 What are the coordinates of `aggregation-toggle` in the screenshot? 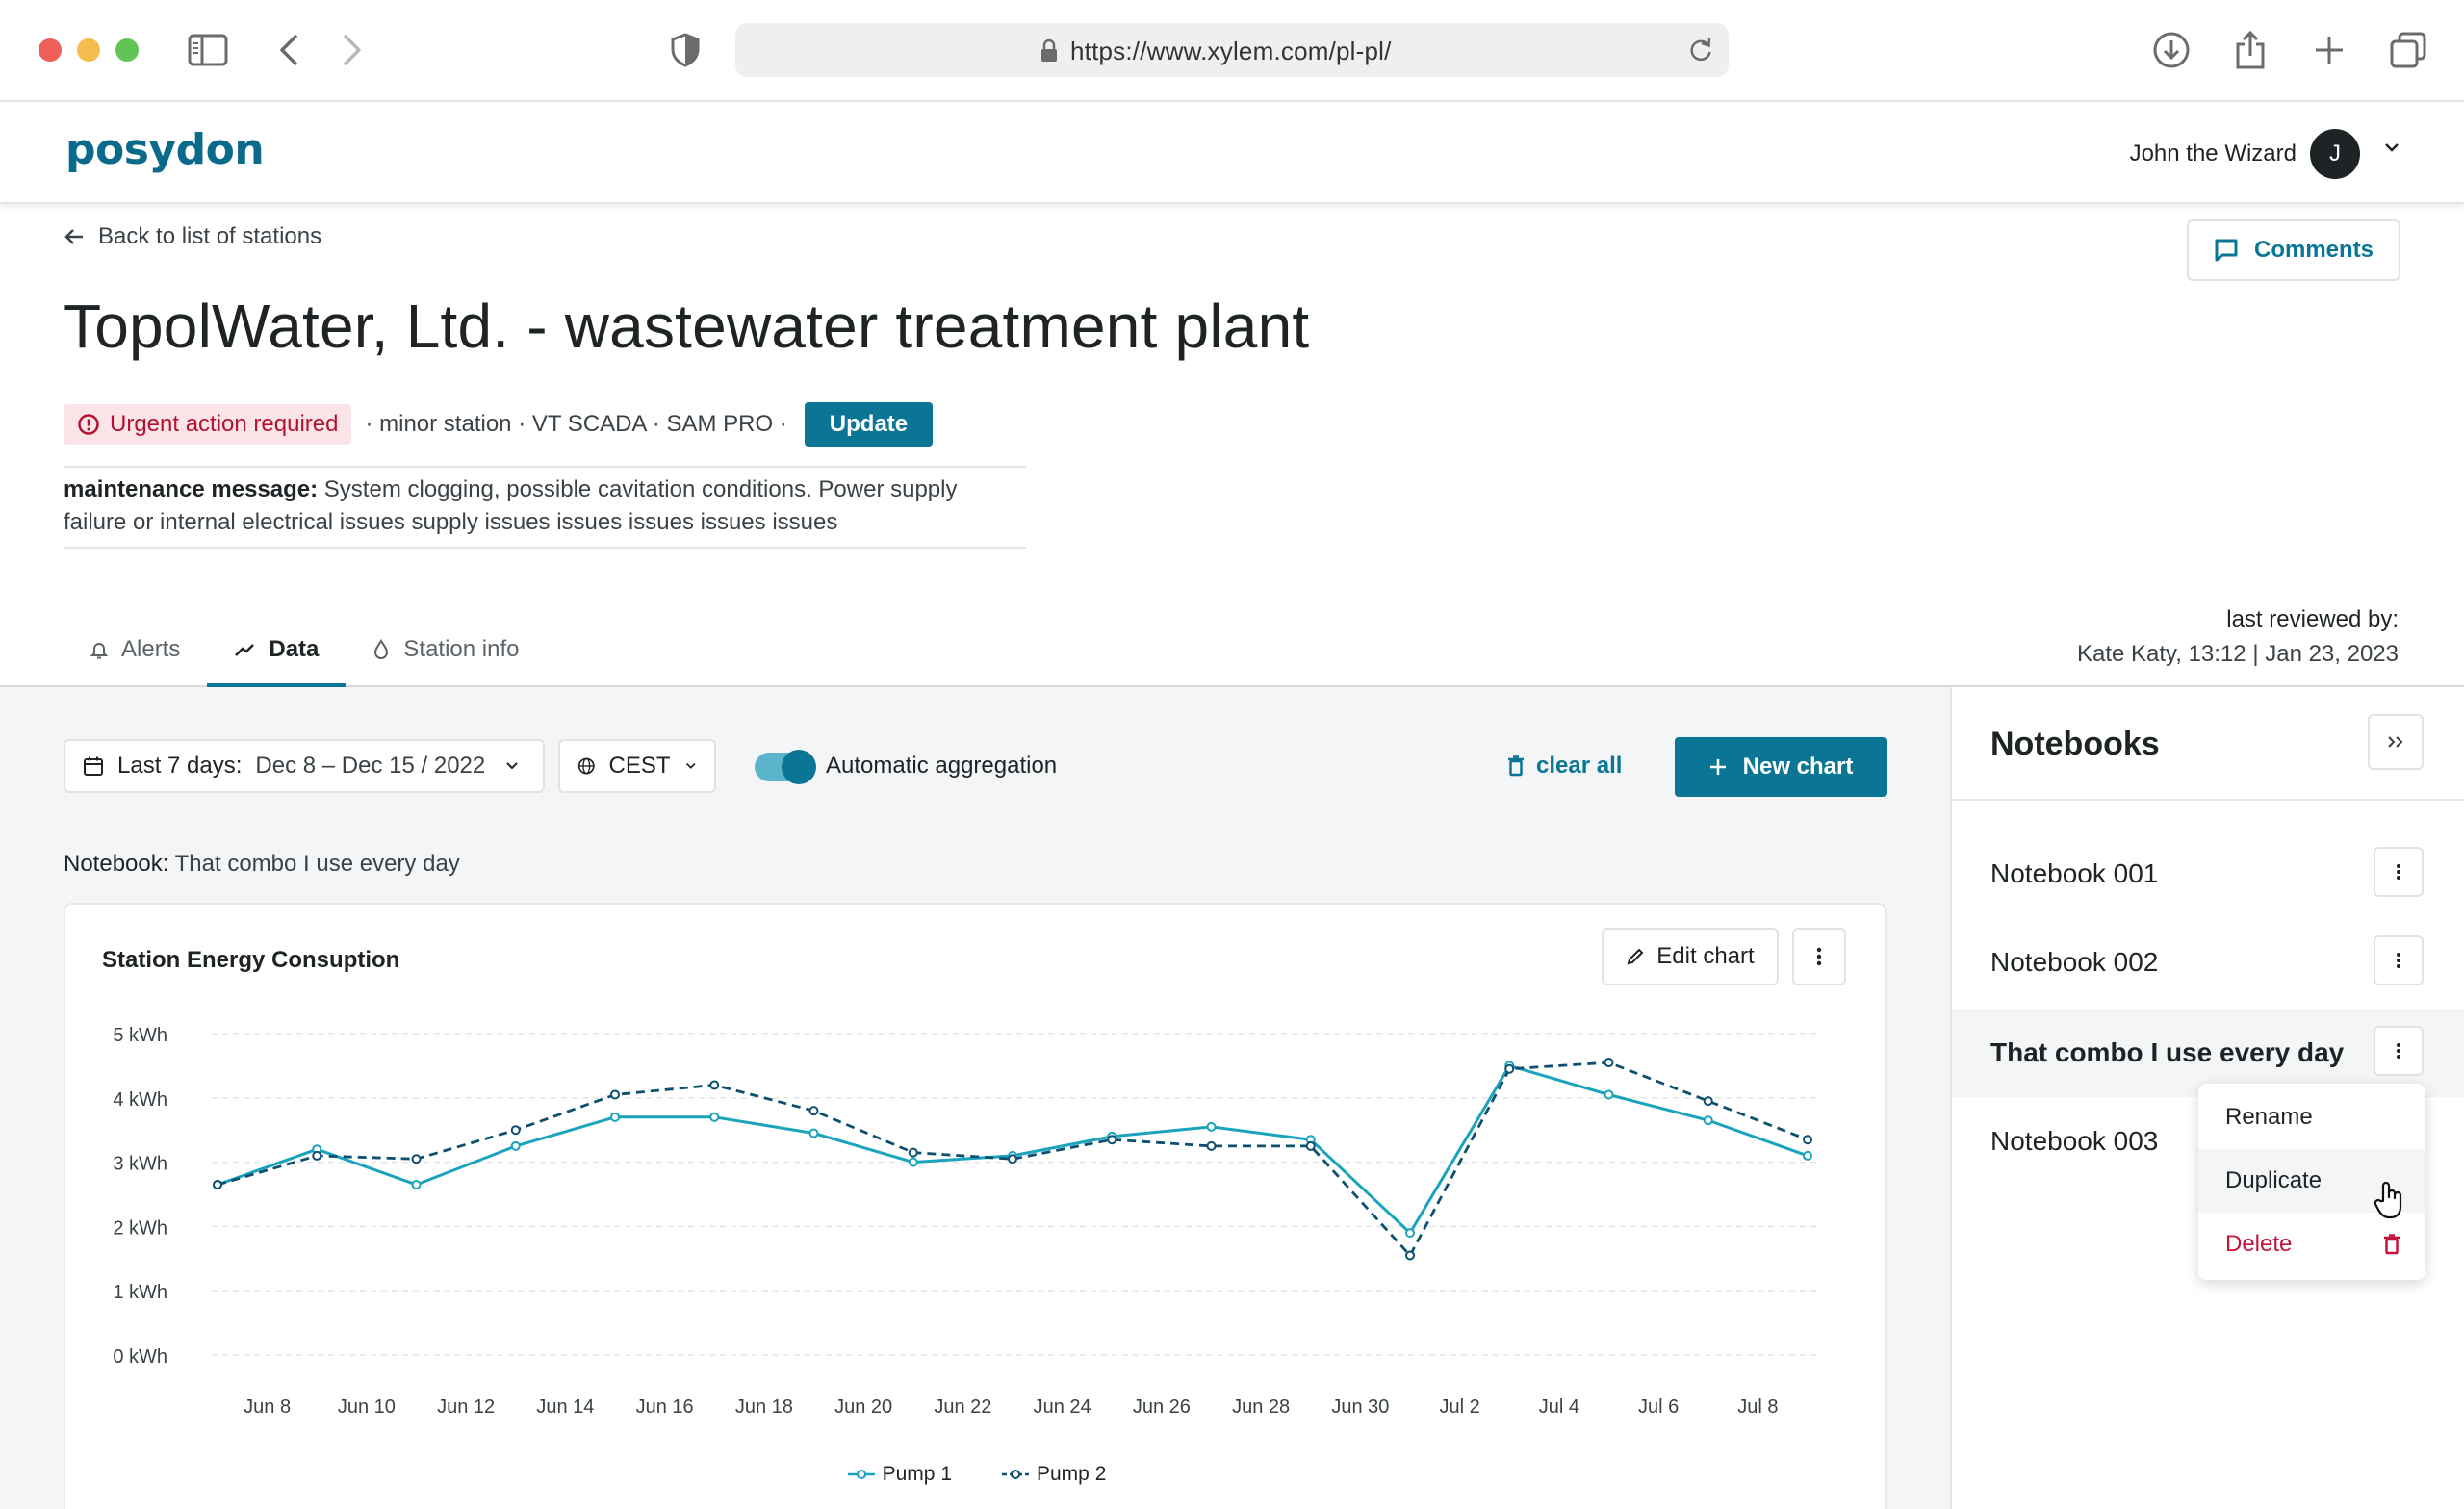 It's located at (785, 767).